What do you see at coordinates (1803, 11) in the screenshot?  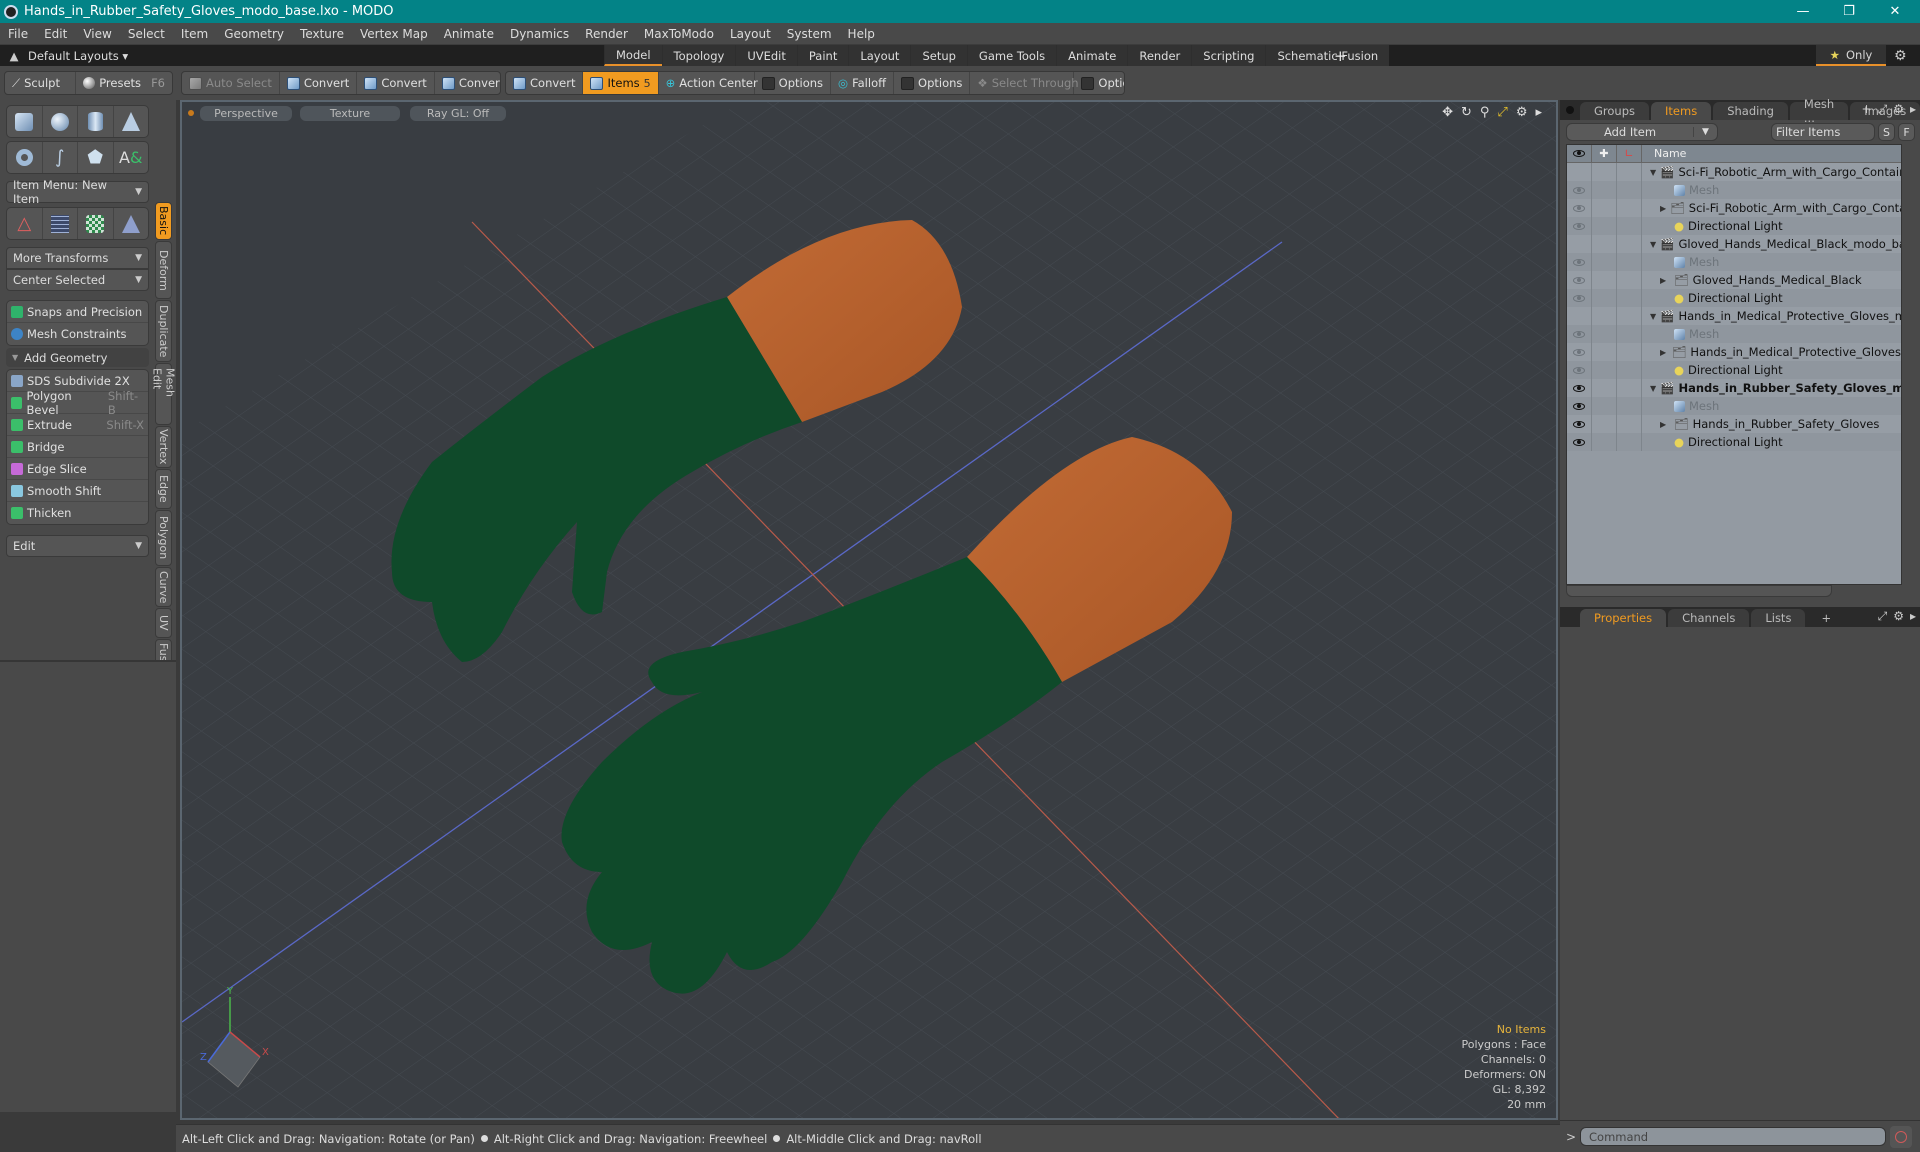 I see `minimize-button: —` at bounding box center [1803, 11].